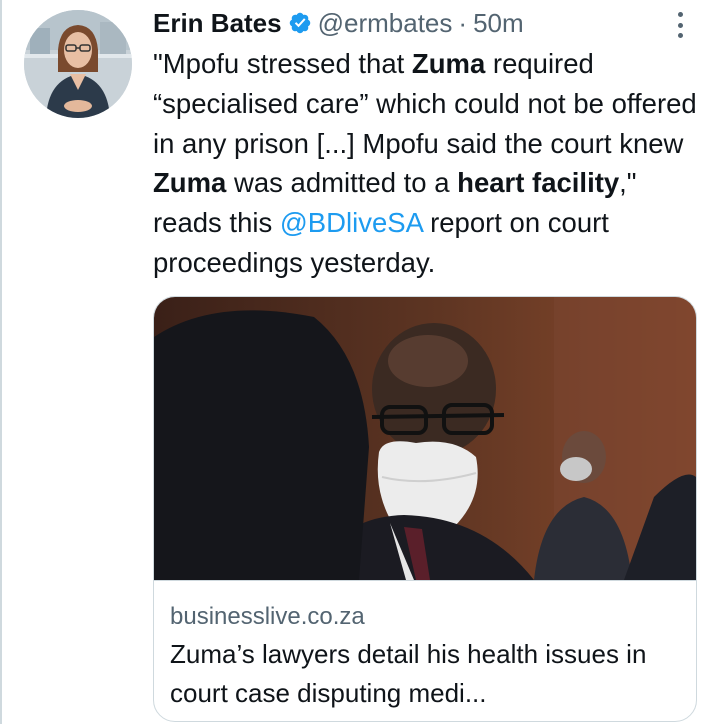  I want to click on card-domain: businesslive.co.za, so click(267, 616).